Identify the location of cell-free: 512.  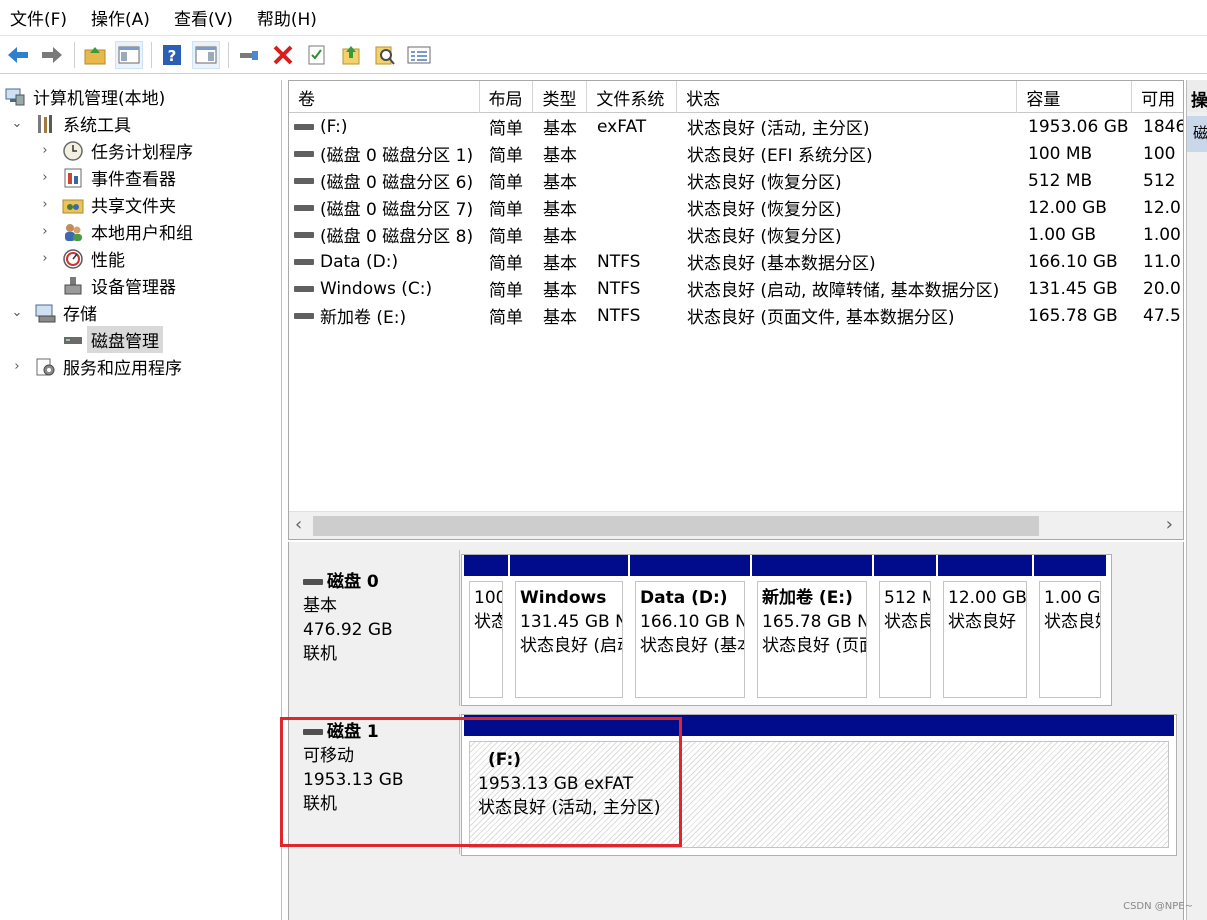
(1159, 180).